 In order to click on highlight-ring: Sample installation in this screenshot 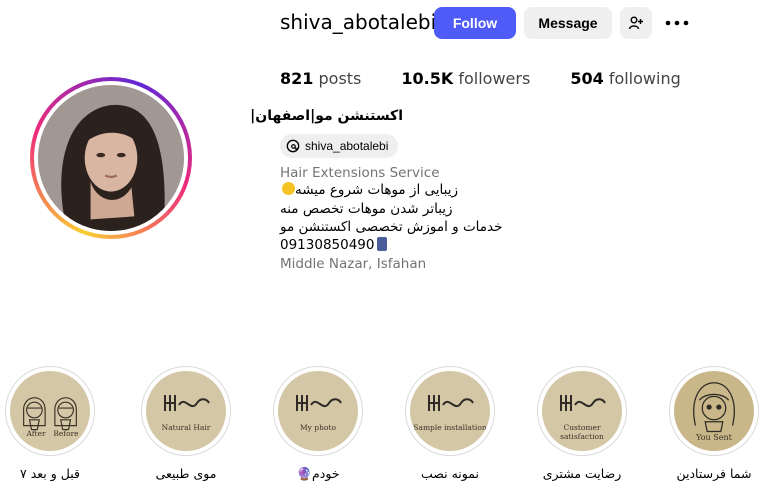, I will do `click(450, 411)`.